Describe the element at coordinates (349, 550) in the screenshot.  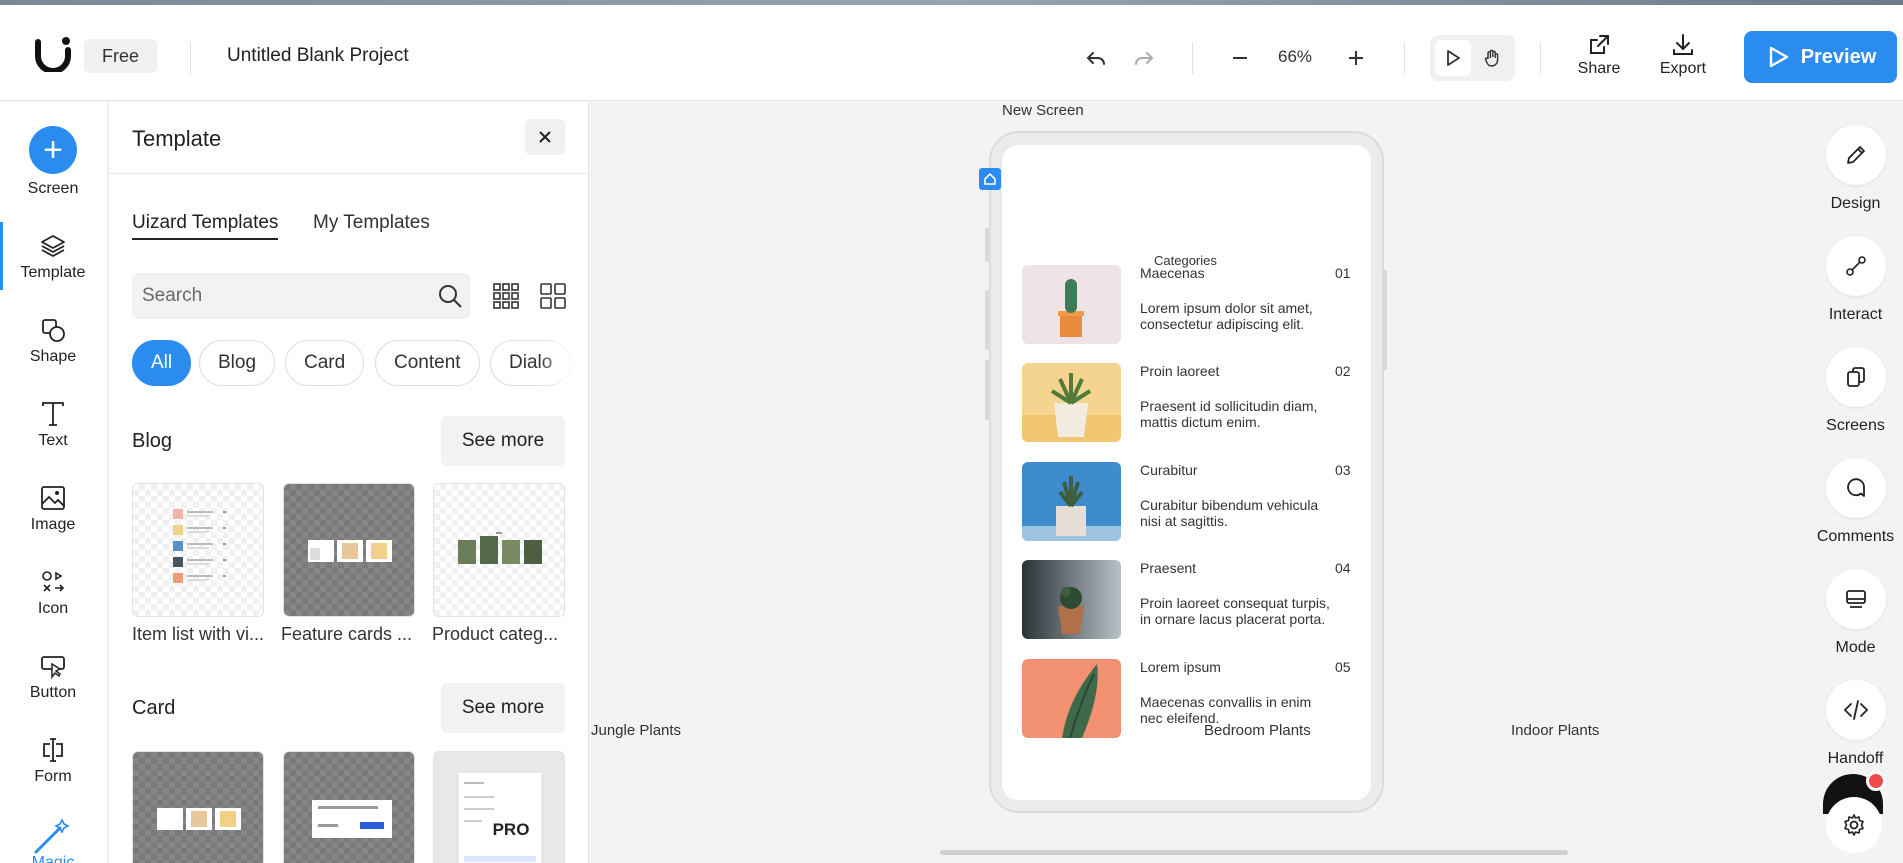
I see `template-thumb-feature-cards` at that location.